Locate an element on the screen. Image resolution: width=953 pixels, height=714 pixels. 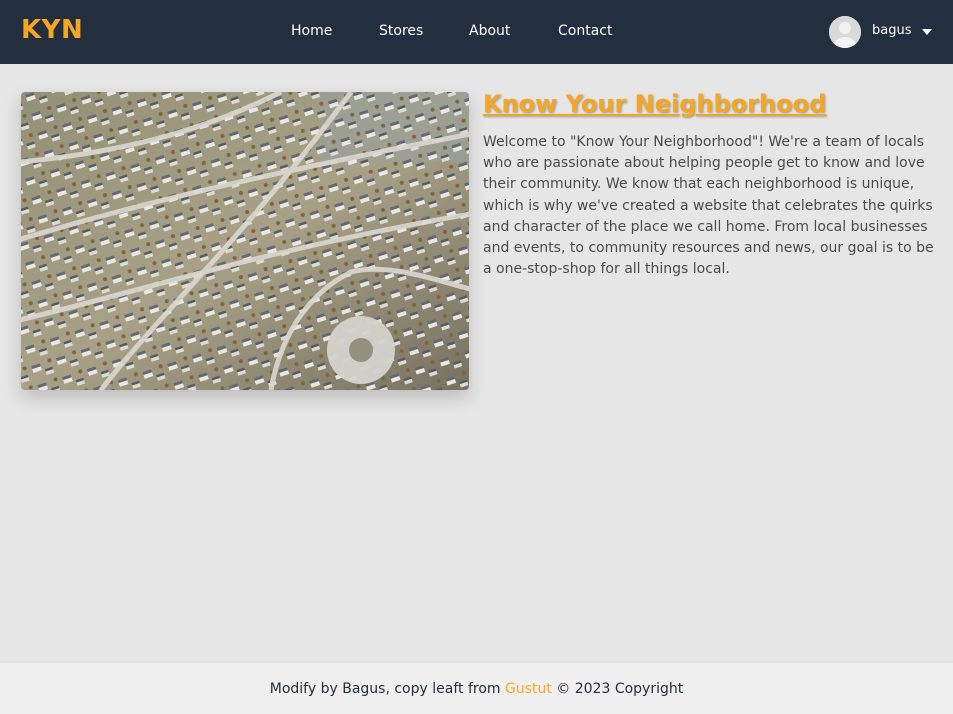
footer-copyright: © 2023 Copyright is located at coordinates (617, 689).